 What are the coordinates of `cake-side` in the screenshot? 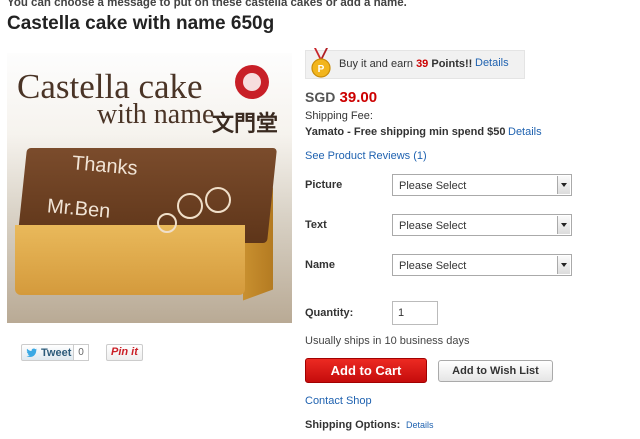 It's located at (130, 260).